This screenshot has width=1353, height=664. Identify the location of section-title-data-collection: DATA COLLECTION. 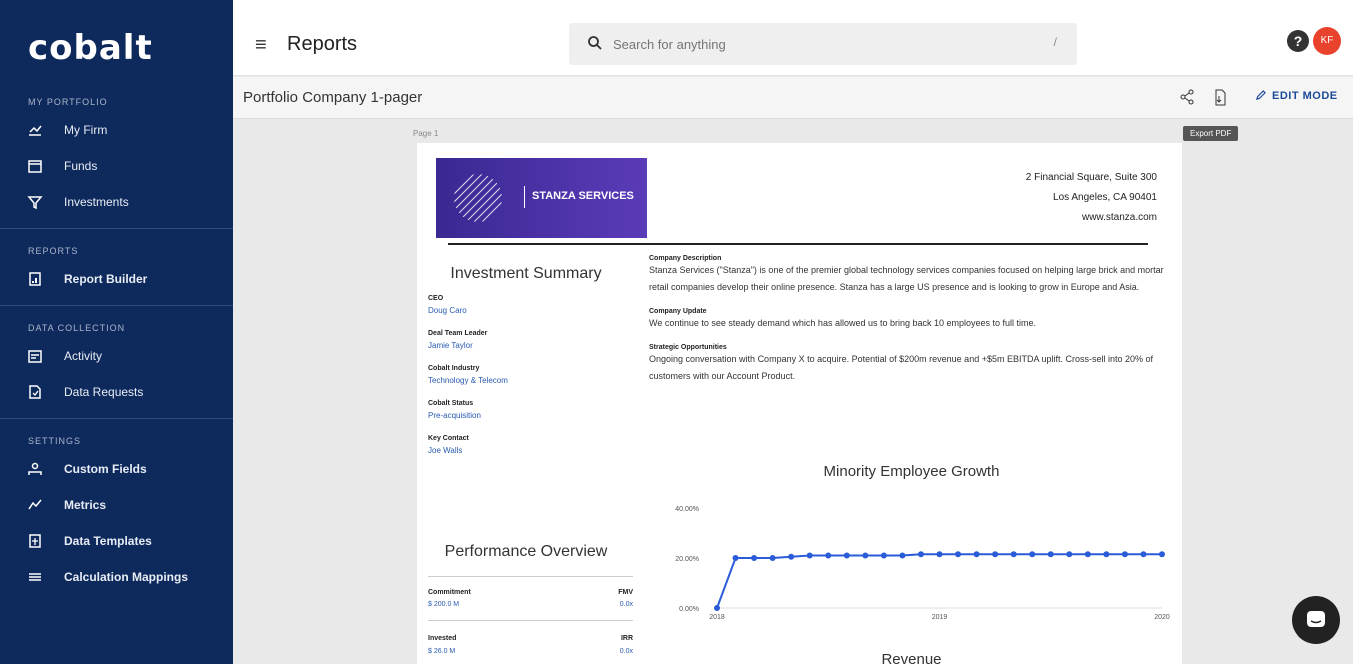
(77, 328).